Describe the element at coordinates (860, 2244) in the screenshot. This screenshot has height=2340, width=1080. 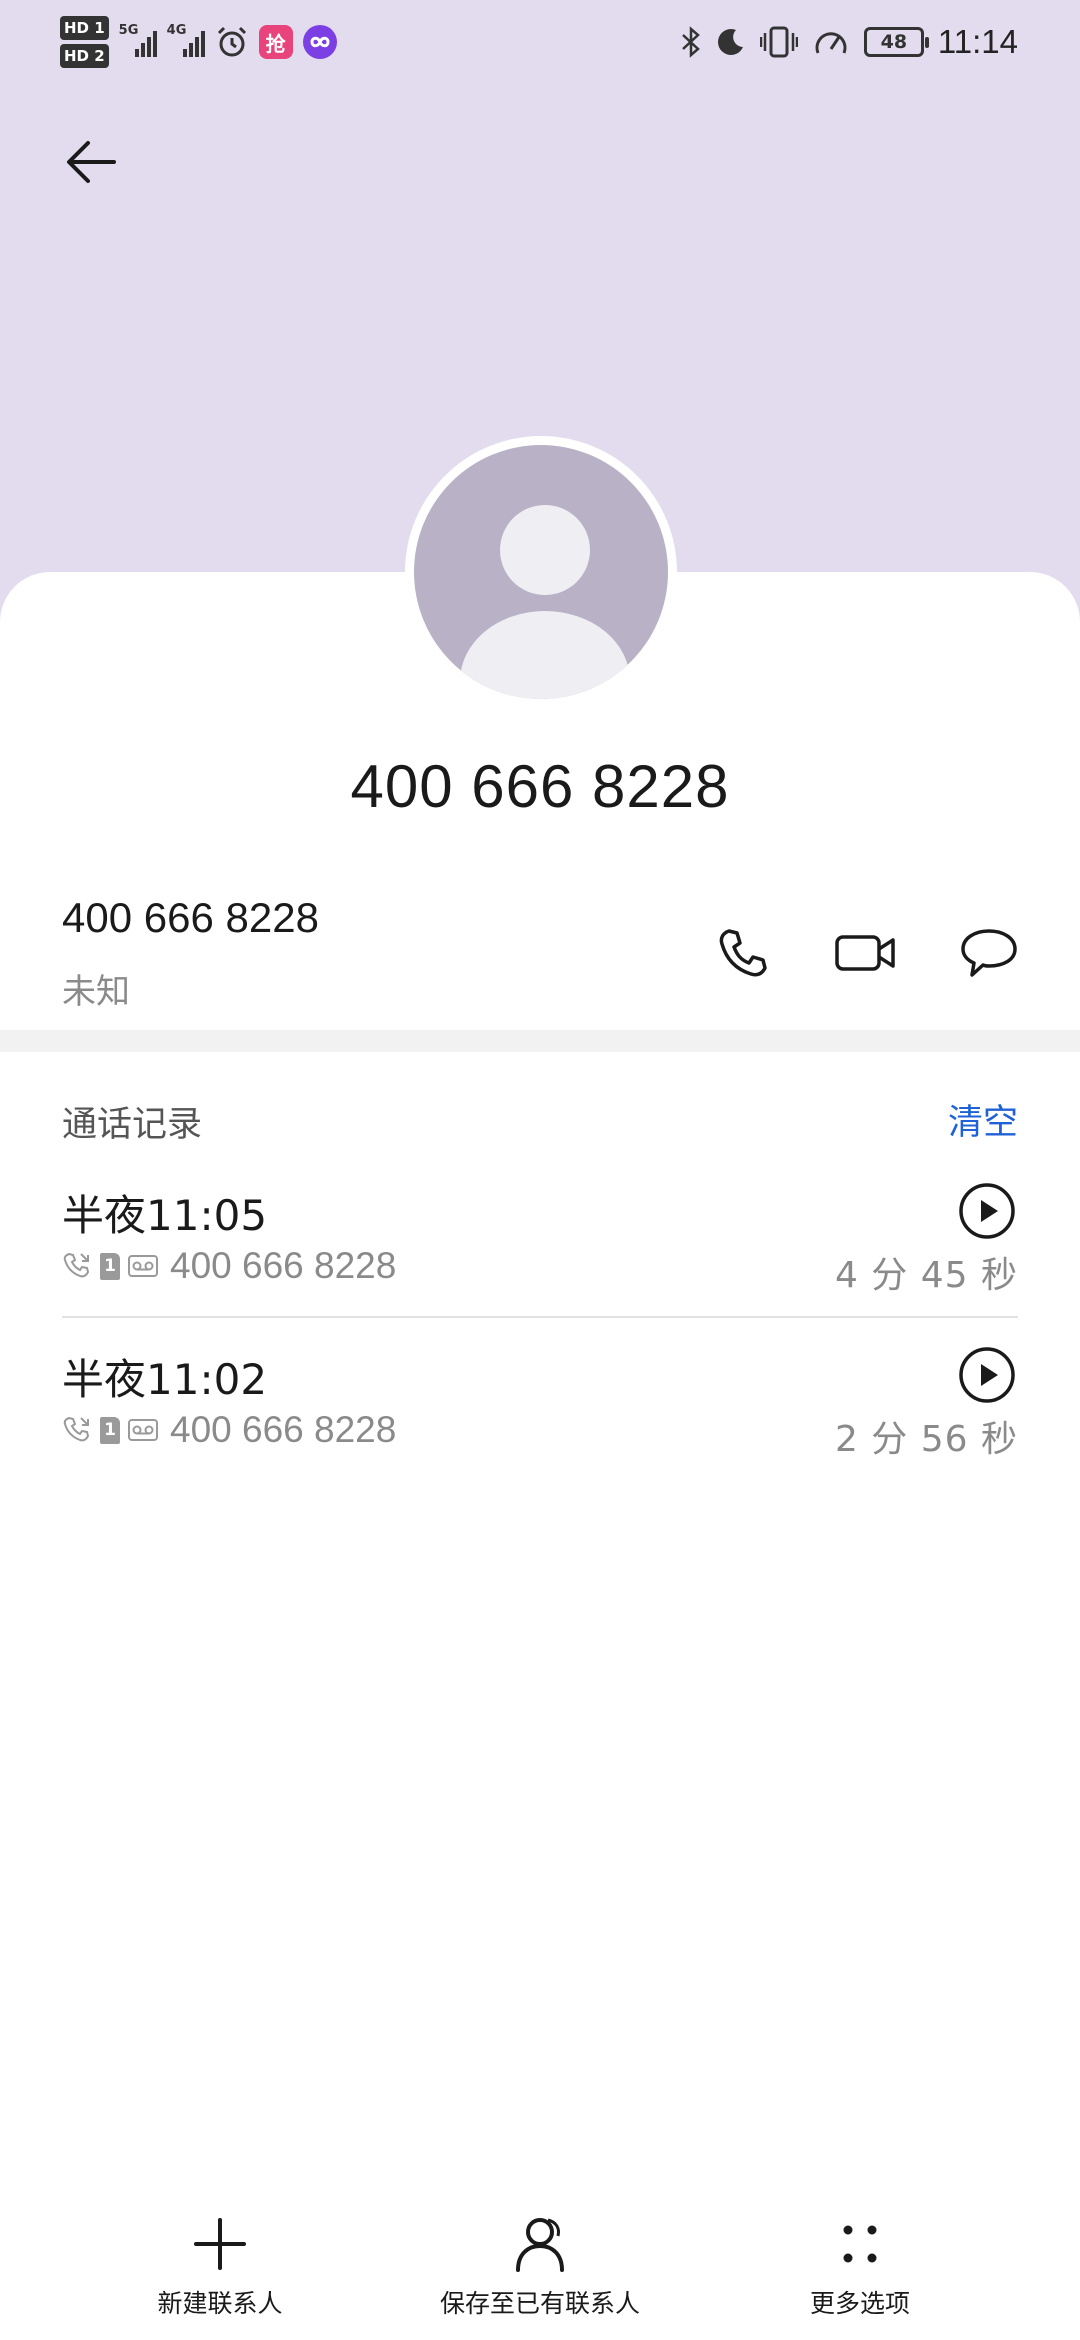
I see `more-dots-icon` at that location.